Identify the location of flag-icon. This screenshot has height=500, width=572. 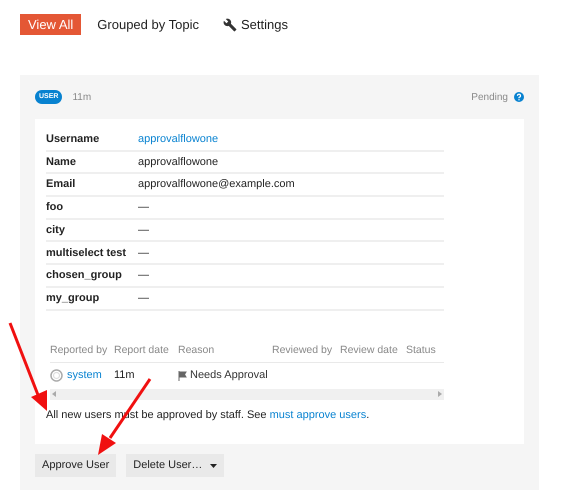
(182, 375).